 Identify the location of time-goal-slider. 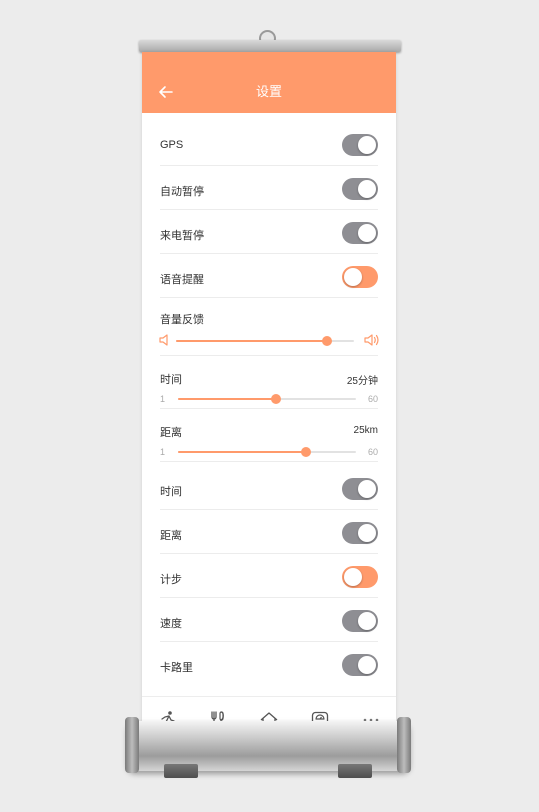
(267, 399).